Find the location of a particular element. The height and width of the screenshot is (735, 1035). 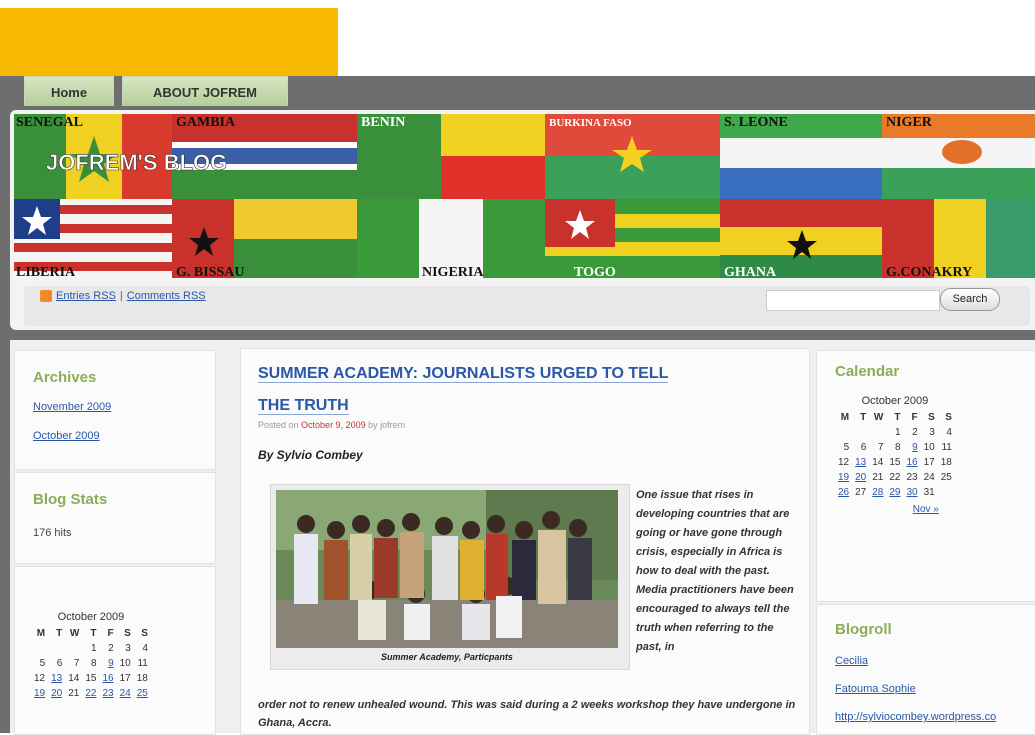

rss-links: Entries RSS | Comments RSS is located at coordinates (123, 296).